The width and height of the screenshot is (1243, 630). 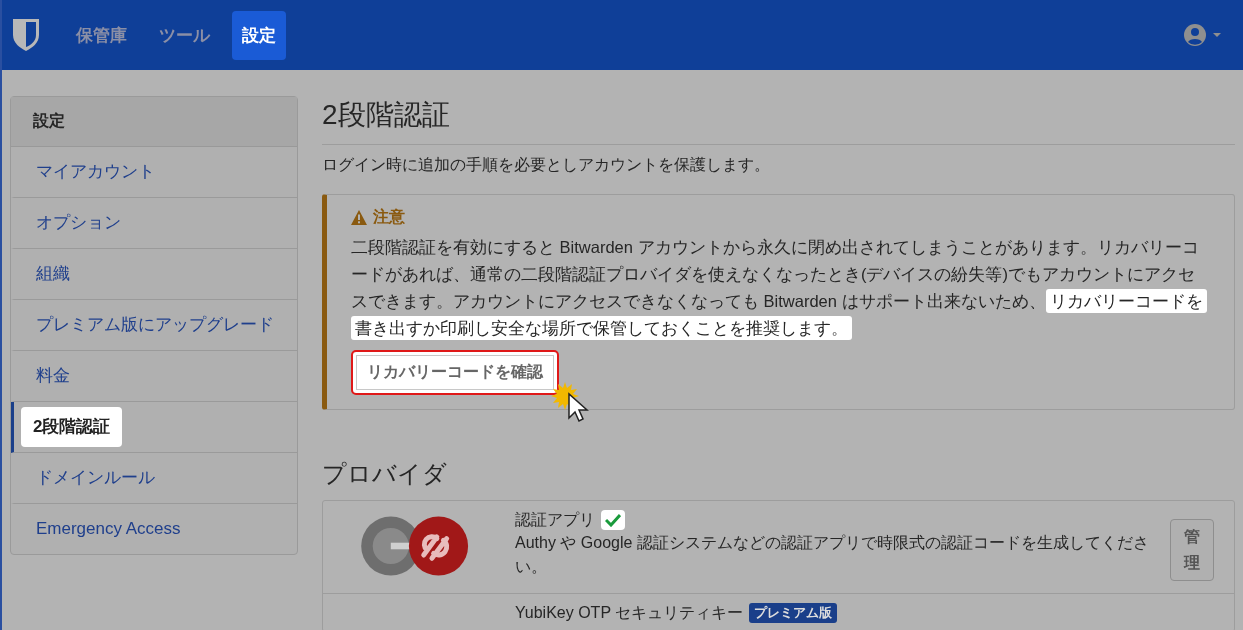 What do you see at coordinates (629, 613) in the screenshot?
I see `provider-name: YubiKey OTP セキュリティキー` at bounding box center [629, 613].